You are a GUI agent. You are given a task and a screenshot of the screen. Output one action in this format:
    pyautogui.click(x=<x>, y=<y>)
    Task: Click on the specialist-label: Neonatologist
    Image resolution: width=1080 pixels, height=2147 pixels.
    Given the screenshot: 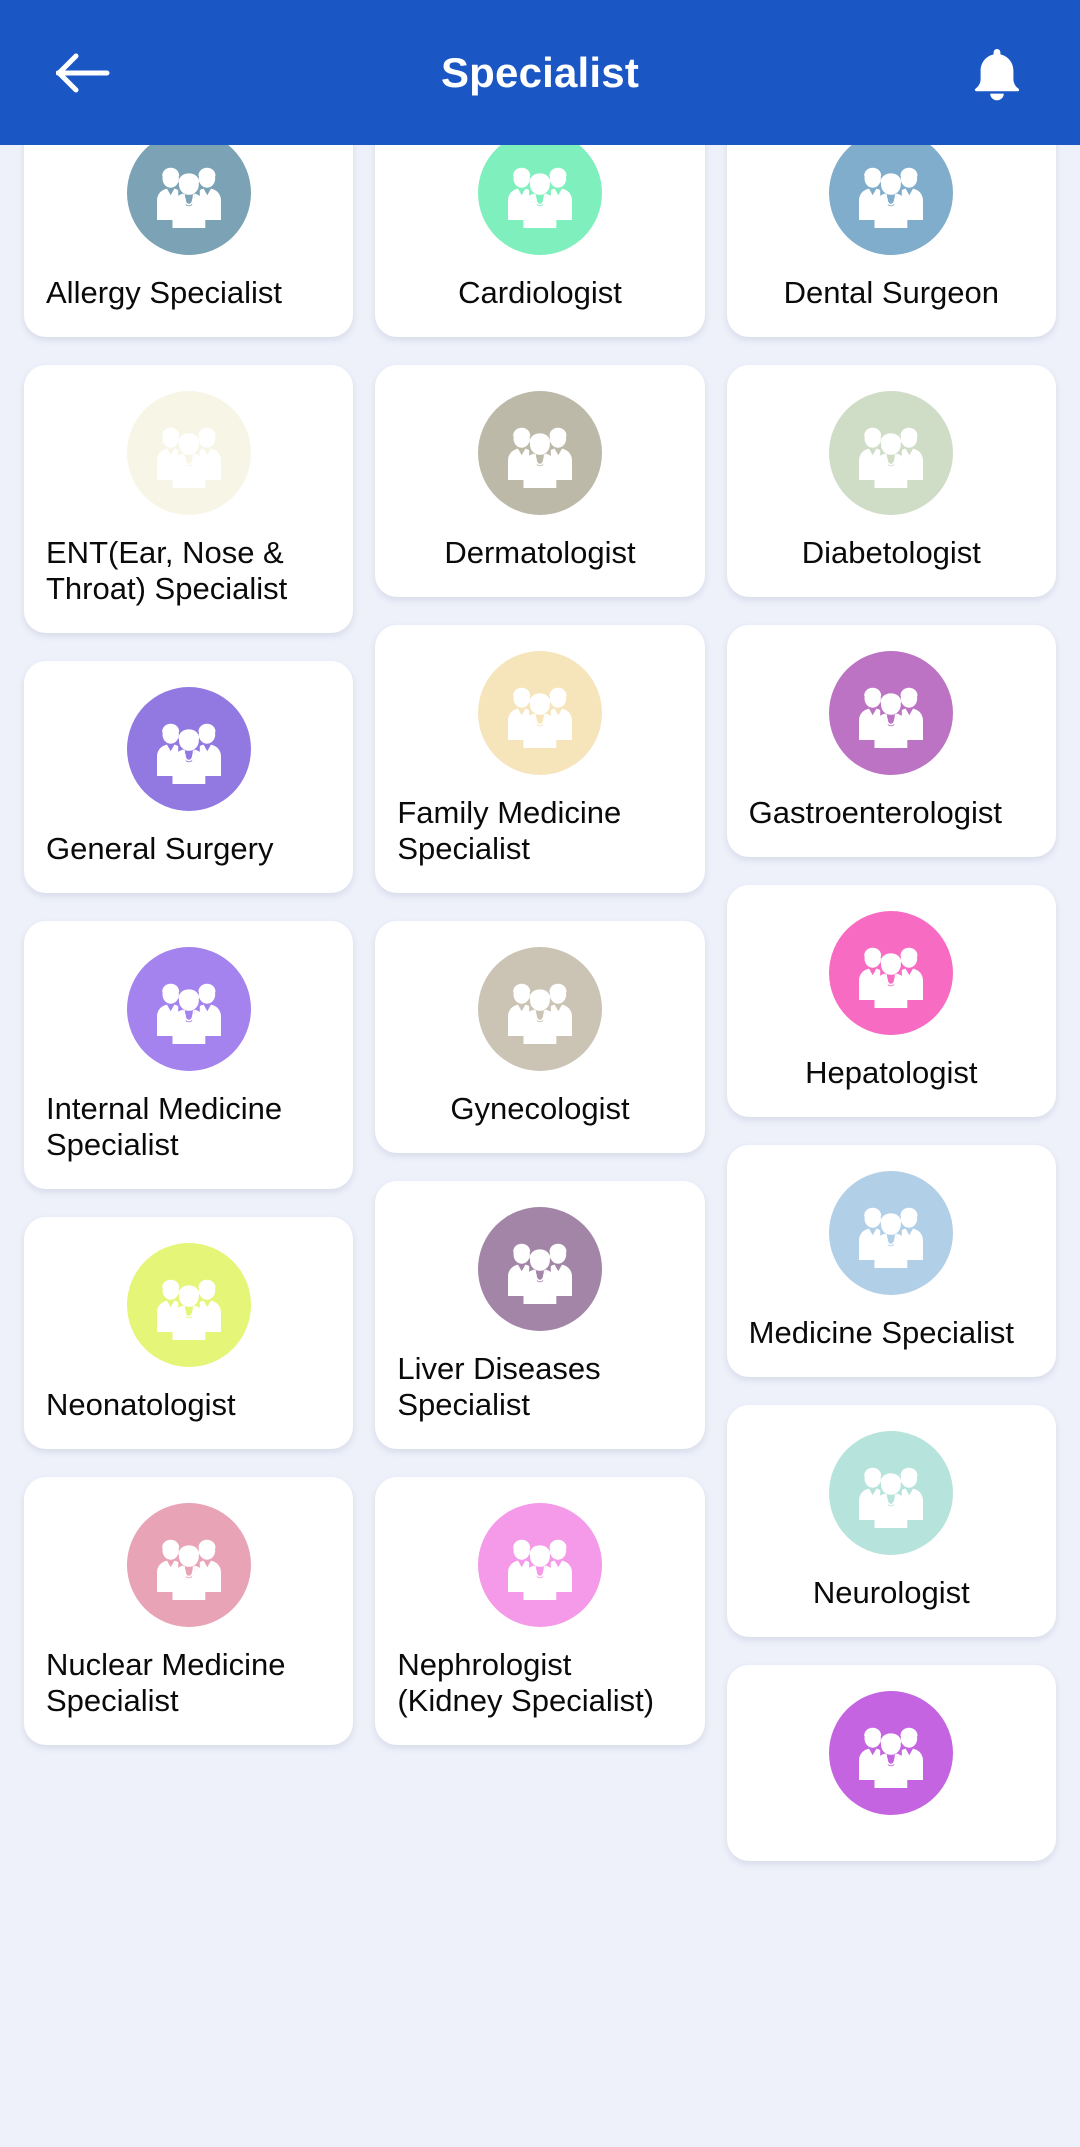 What is the action you would take?
    pyautogui.click(x=141, y=1404)
    